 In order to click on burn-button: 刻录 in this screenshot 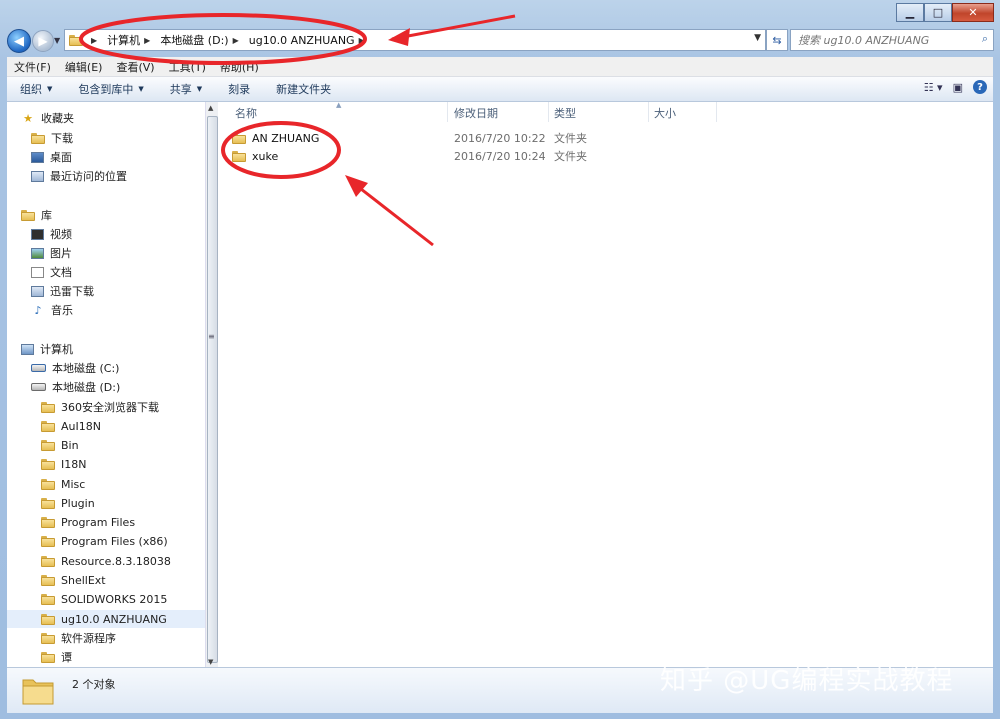, I will do `click(239, 89)`.